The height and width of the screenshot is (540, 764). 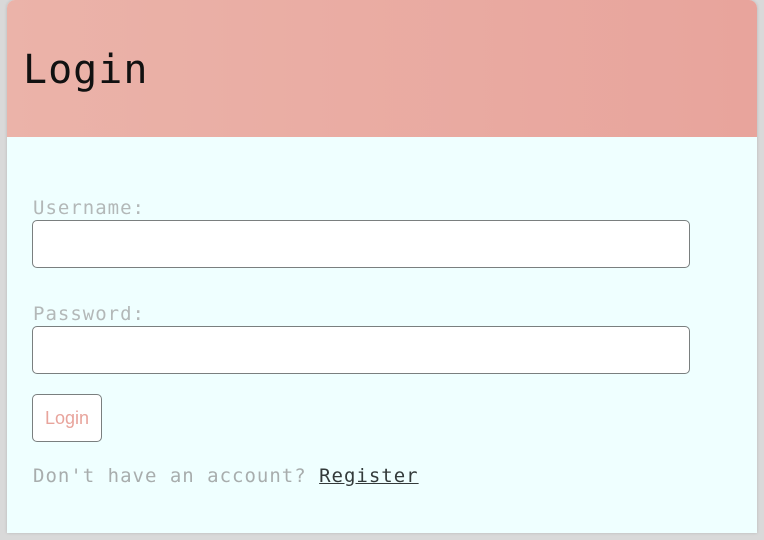 What do you see at coordinates (89, 314) in the screenshot?
I see `password-label: Password:` at bounding box center [89, 314].